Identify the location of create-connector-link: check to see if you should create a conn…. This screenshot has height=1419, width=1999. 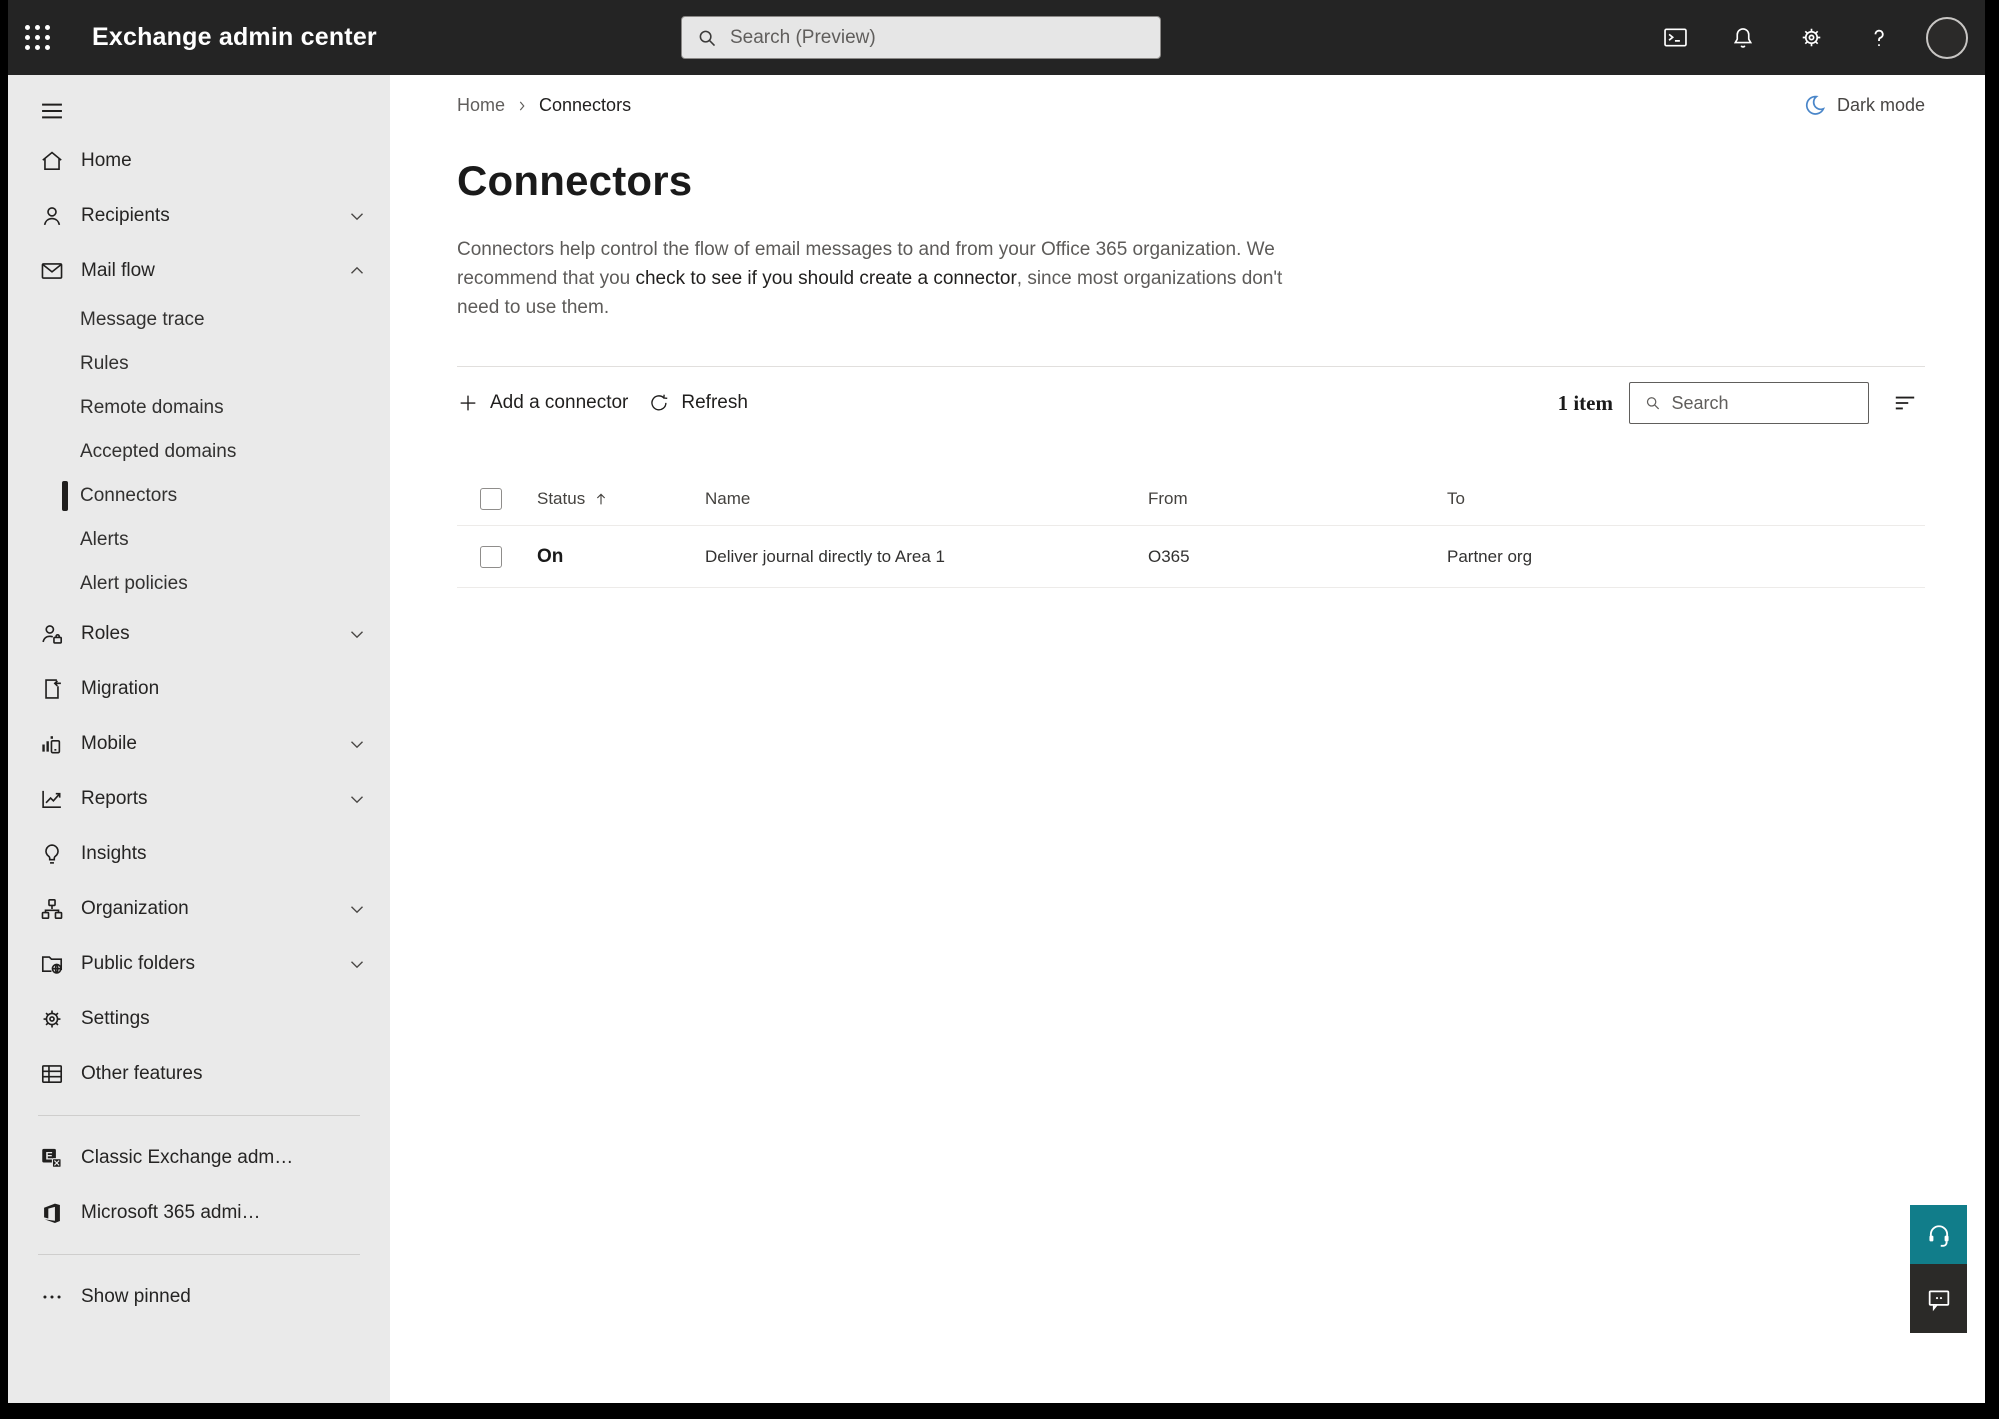
(825, 278).